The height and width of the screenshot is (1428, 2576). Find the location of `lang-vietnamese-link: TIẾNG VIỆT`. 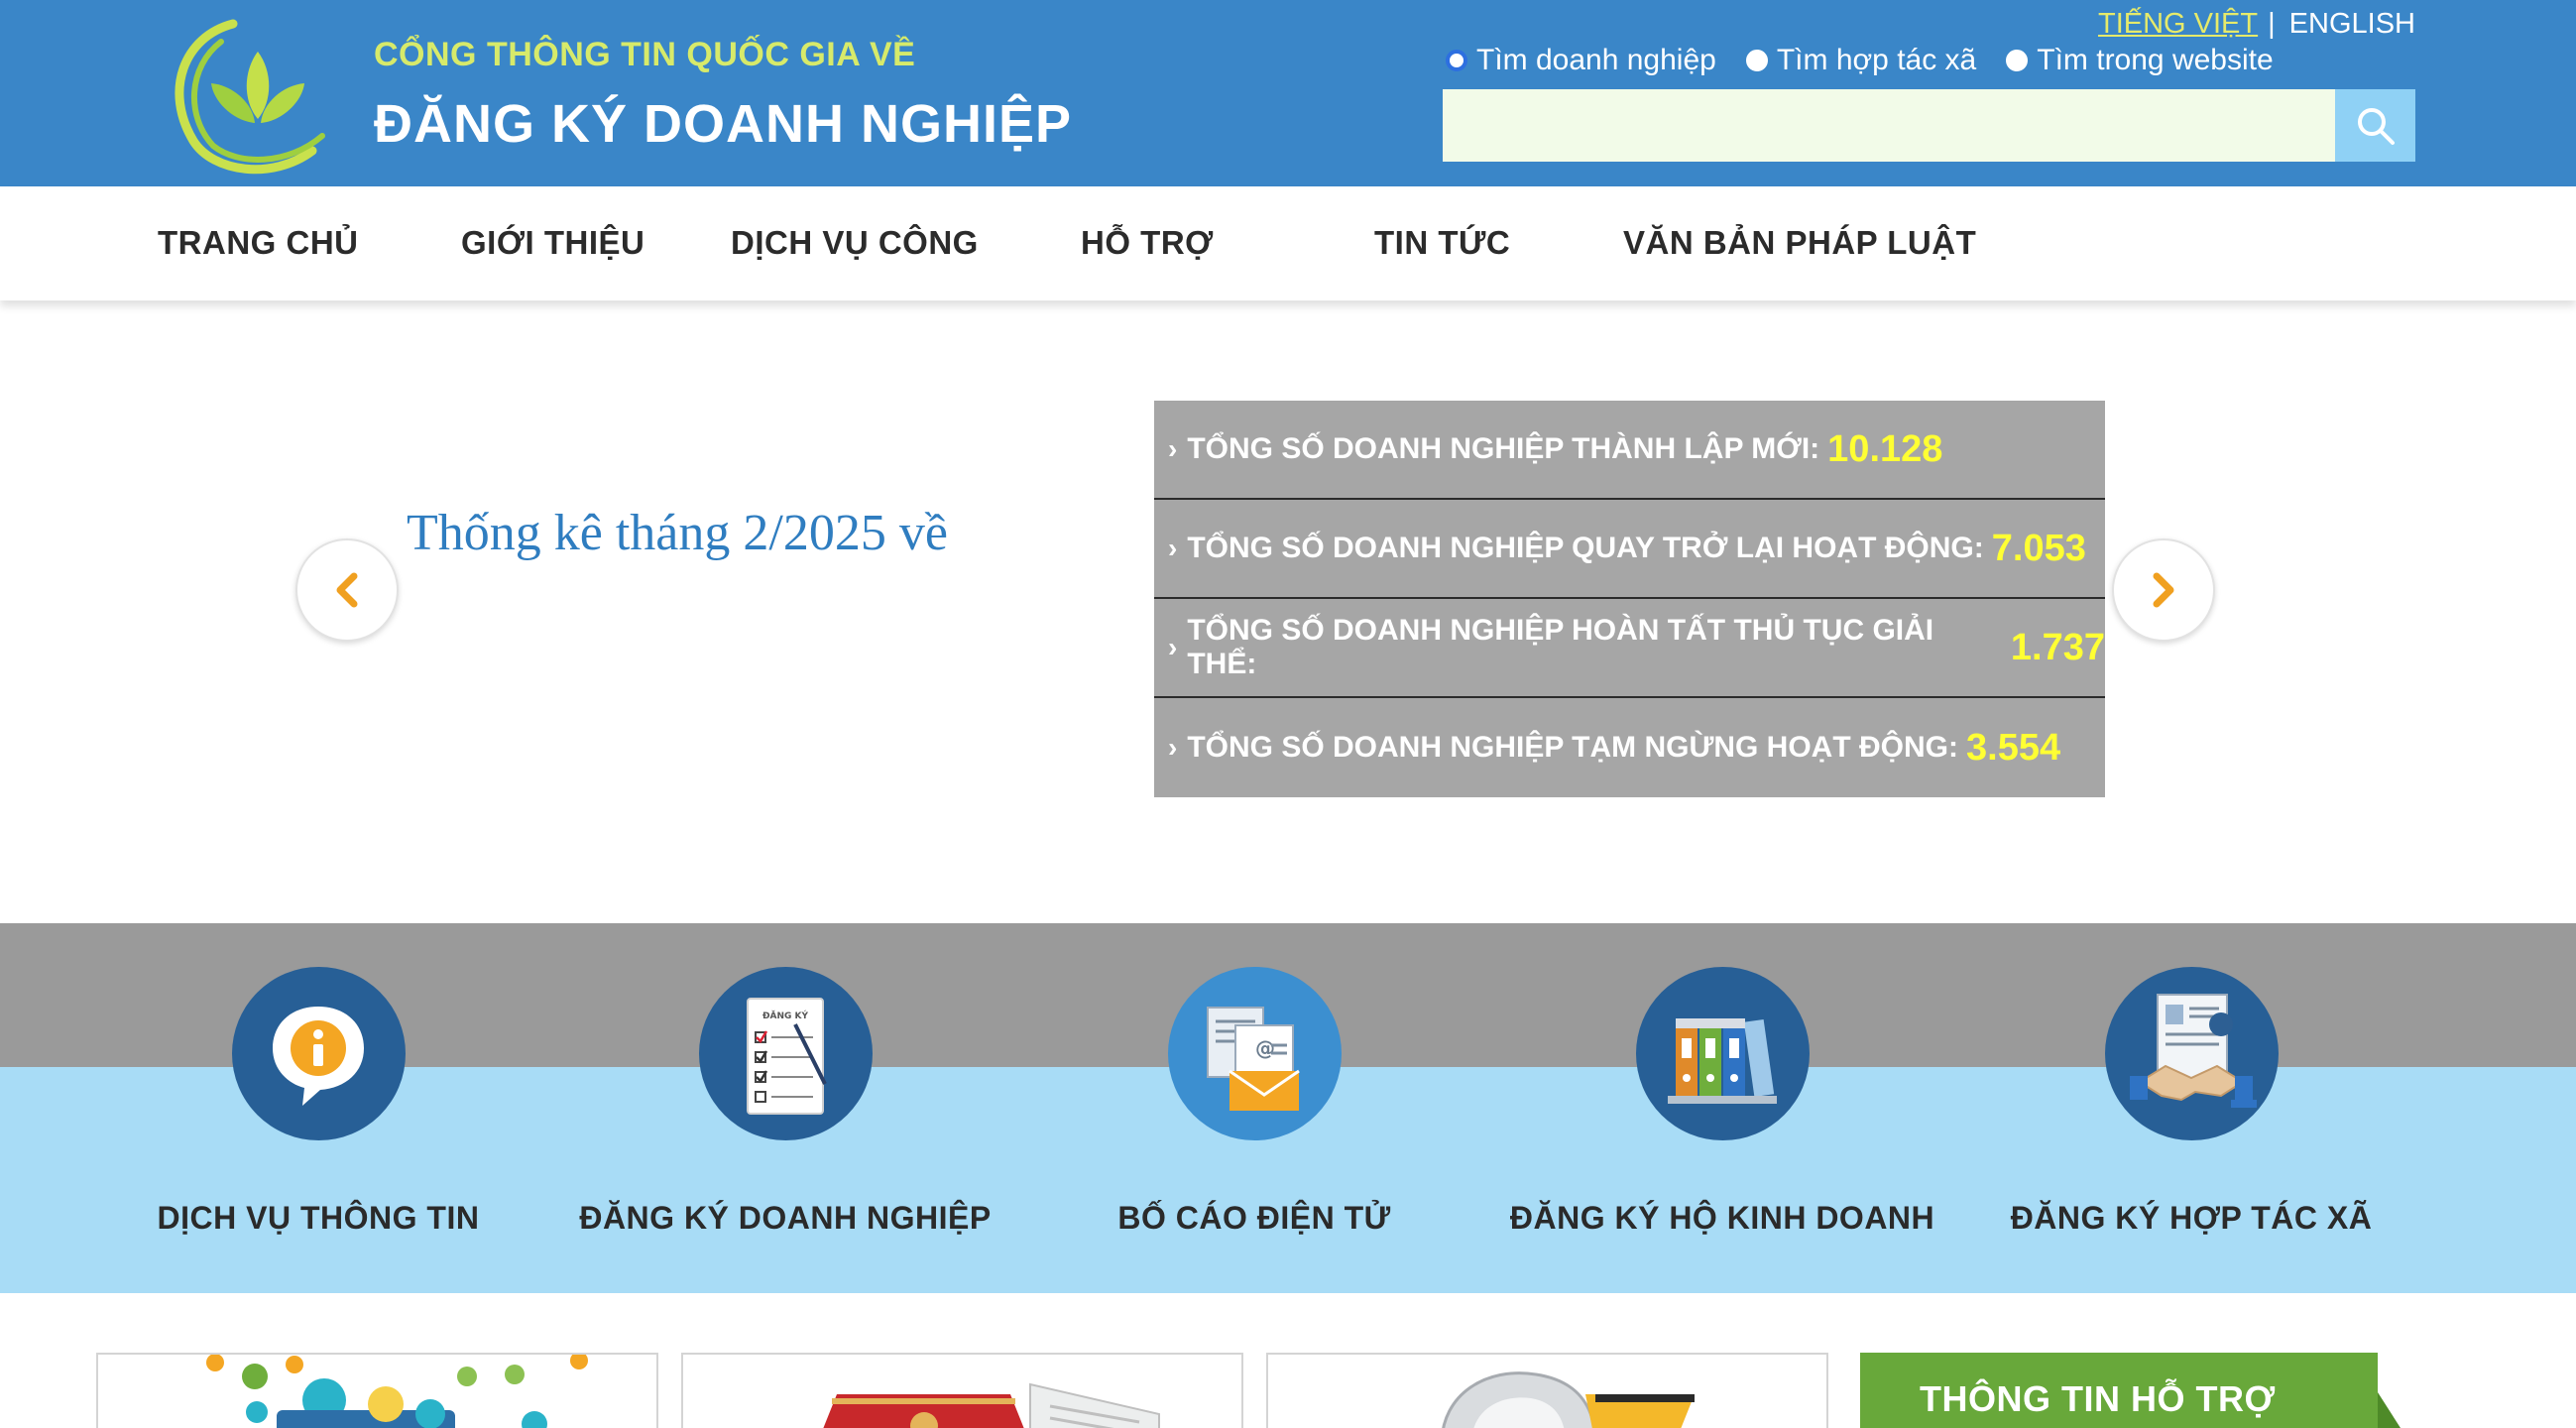

lang-vietnamese-link: TIẾNG VIỆT is located at coordinates (2178, 24).